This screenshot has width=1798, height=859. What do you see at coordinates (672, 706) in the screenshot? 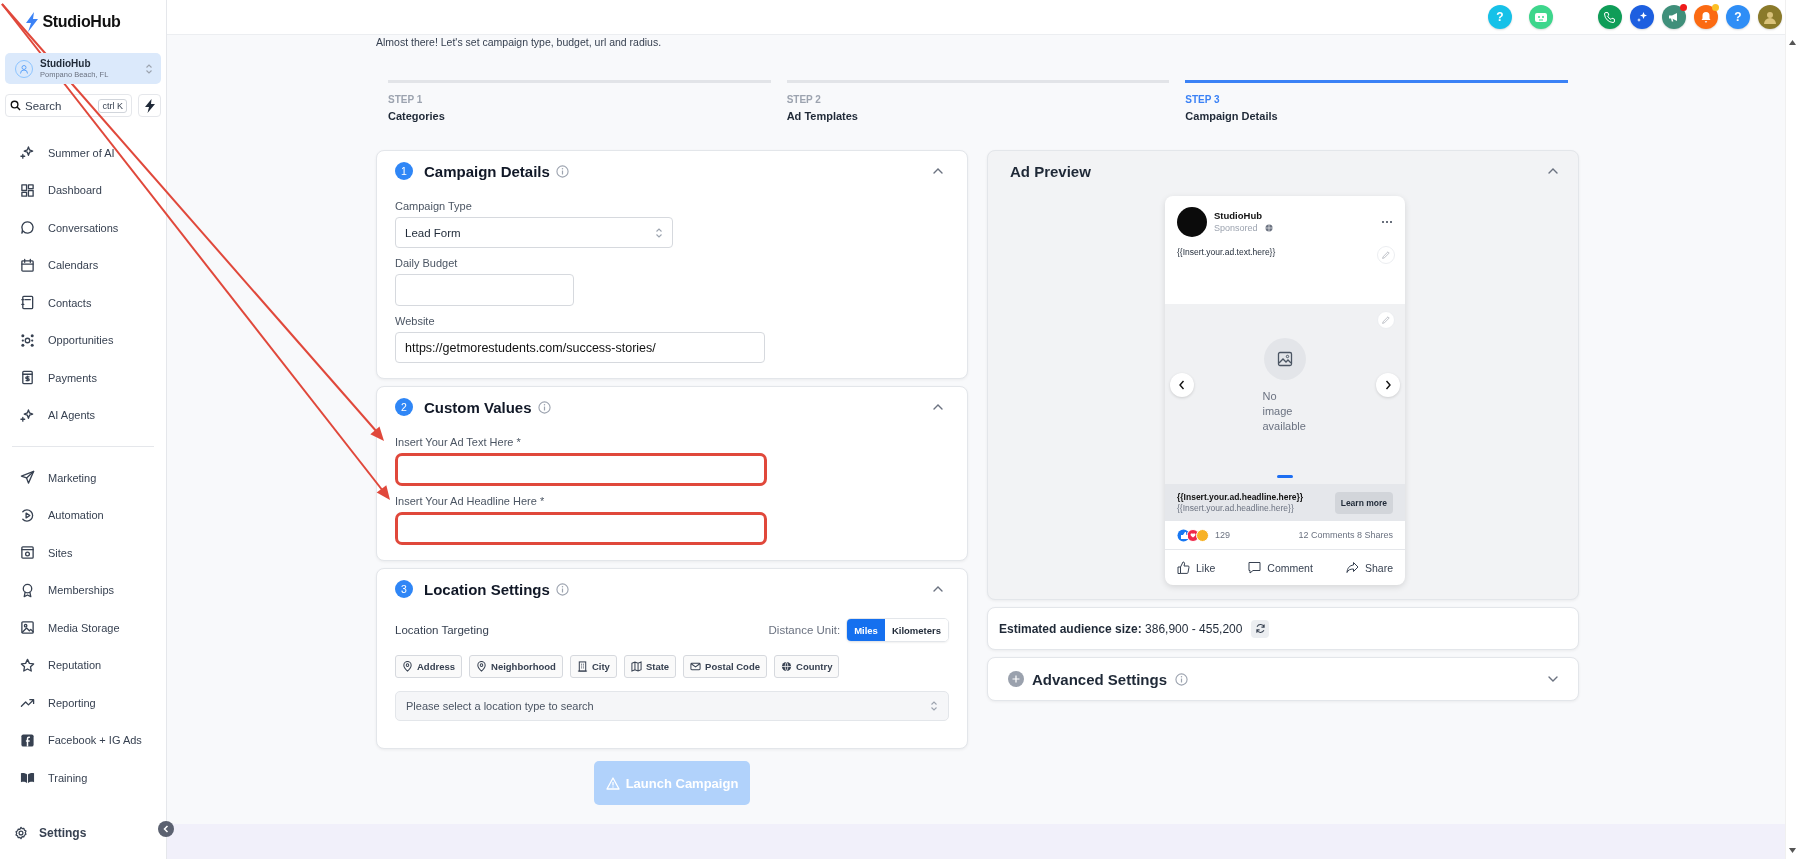
I see `location-search-select: Please select a location type to search` at bounding box center [672, 706].